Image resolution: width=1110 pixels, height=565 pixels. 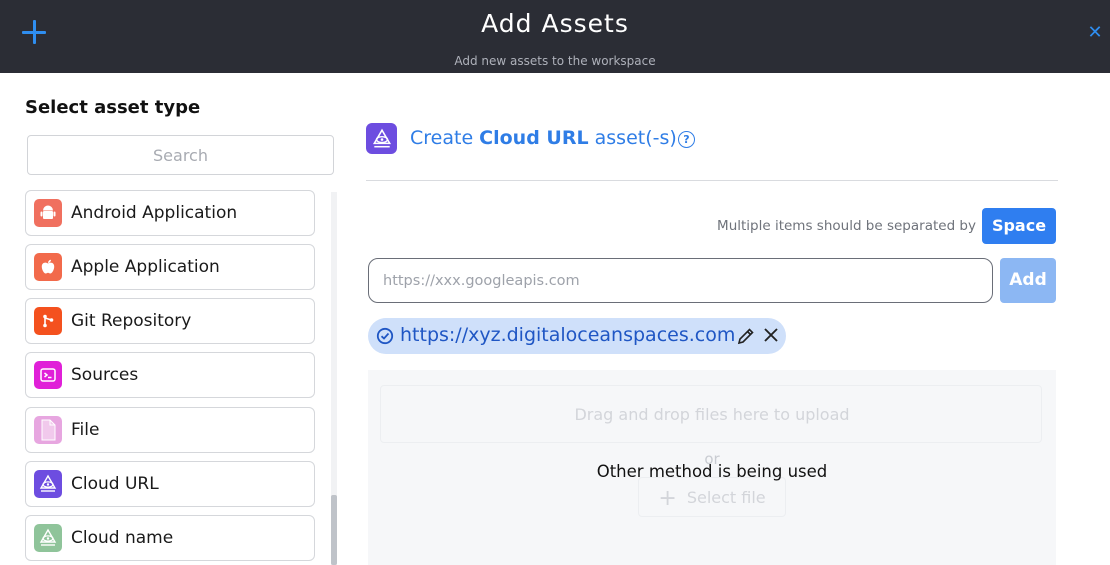 What do you see at coordinates (1019, 226) in the screenshot?
I see `separator-space-button: Space` at bounding box center [1019, 226].